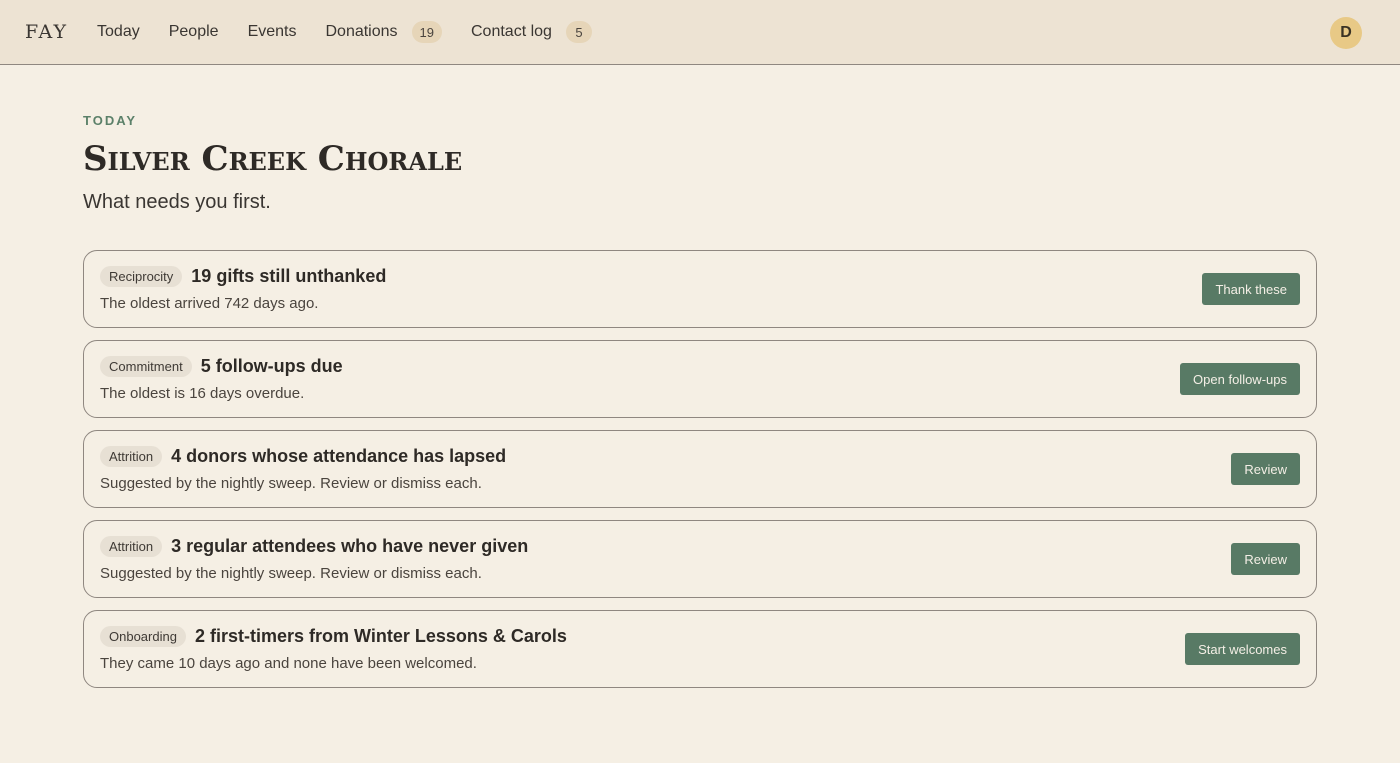 The width and height of the screenshot is (1400, 763). I want to click on contact-log-count-badge: 5, so click(578, 32).